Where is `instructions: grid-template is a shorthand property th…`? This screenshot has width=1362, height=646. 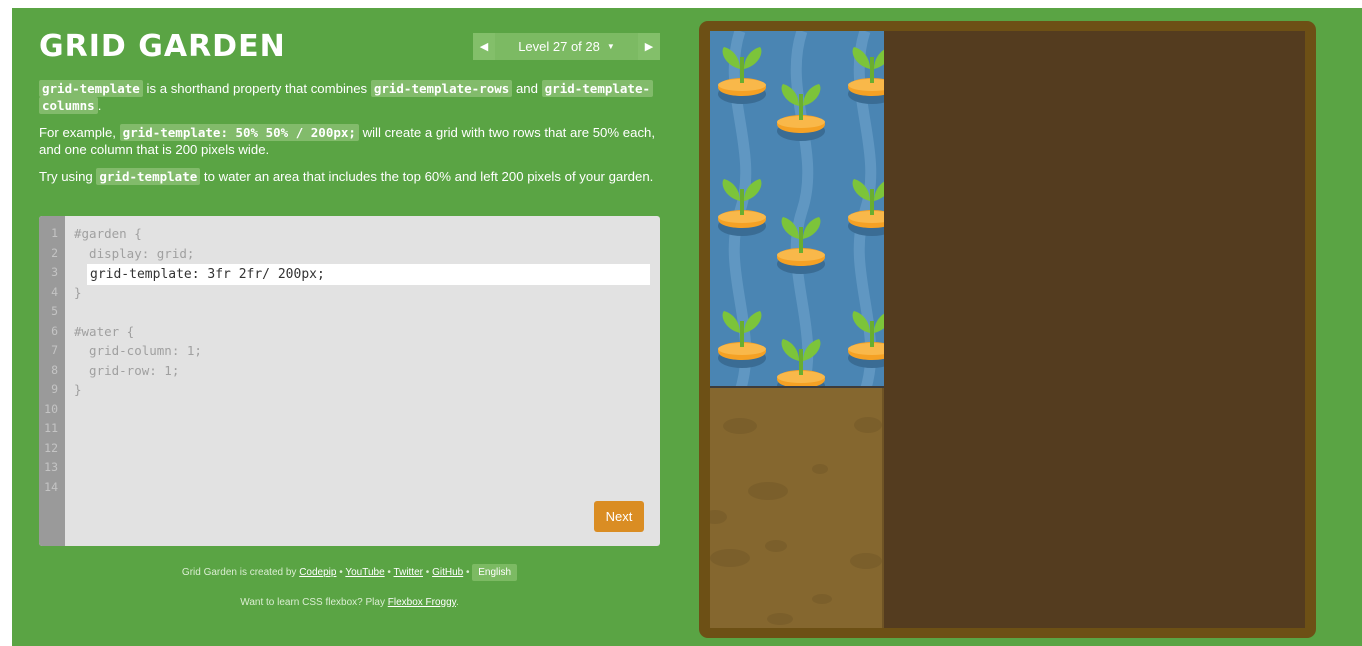 instructions: grid-template is a shorthand property th… is located at coordinates (349, 137).